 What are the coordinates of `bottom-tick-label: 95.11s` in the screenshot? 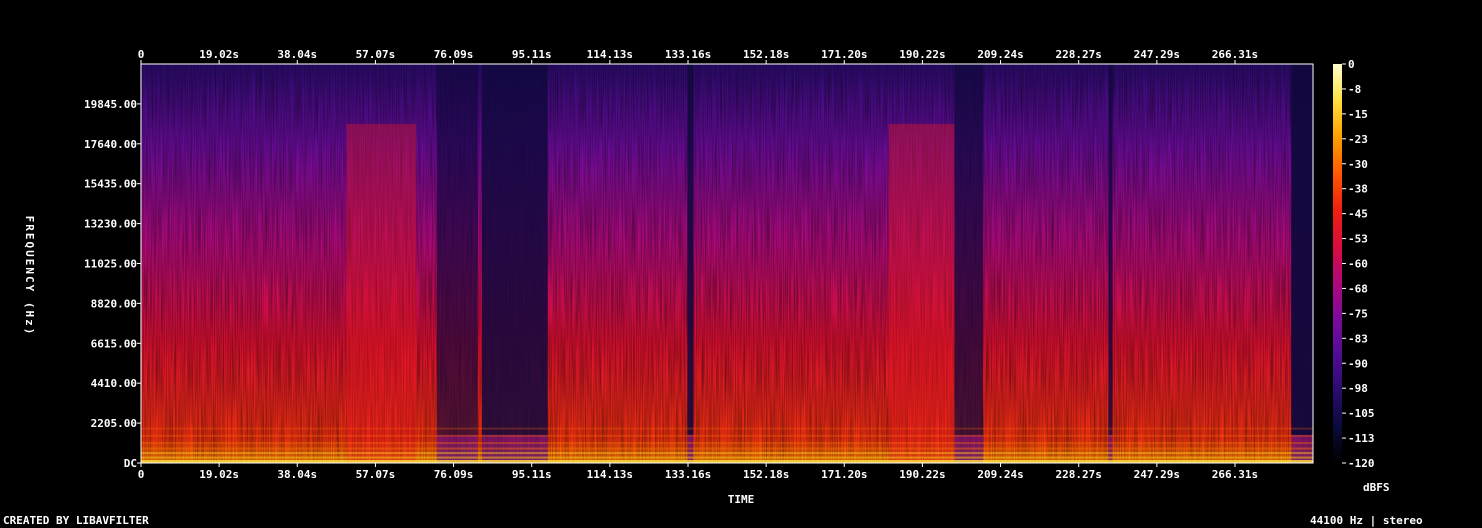 It's located at (532, 474).